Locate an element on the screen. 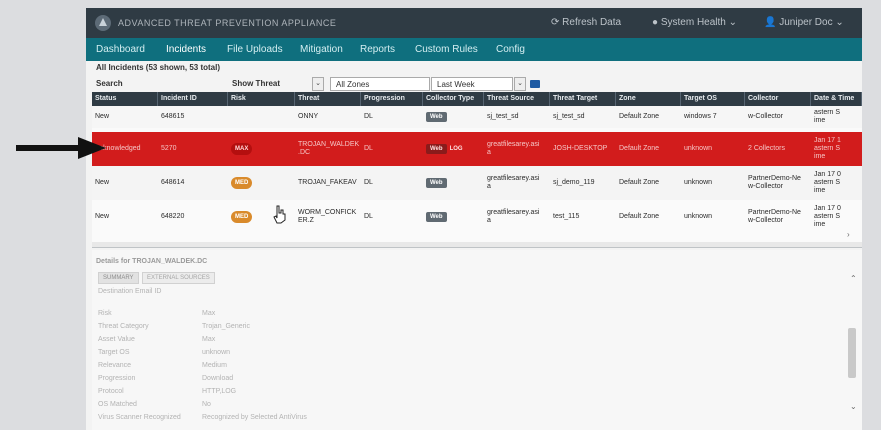  col-progression: Progression is located at coordinates (392, 99).